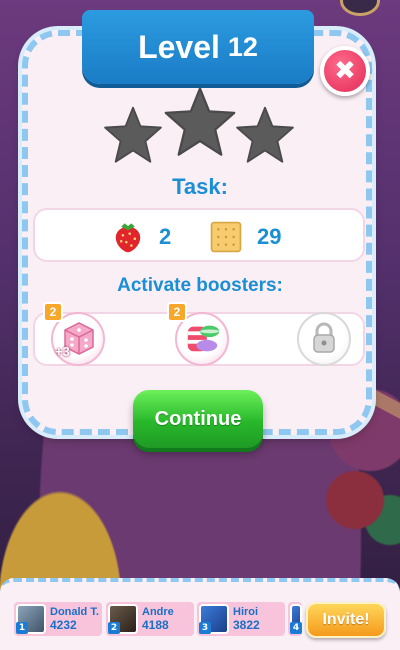  I want to click on friend-rank: 3, so click(205, 628).